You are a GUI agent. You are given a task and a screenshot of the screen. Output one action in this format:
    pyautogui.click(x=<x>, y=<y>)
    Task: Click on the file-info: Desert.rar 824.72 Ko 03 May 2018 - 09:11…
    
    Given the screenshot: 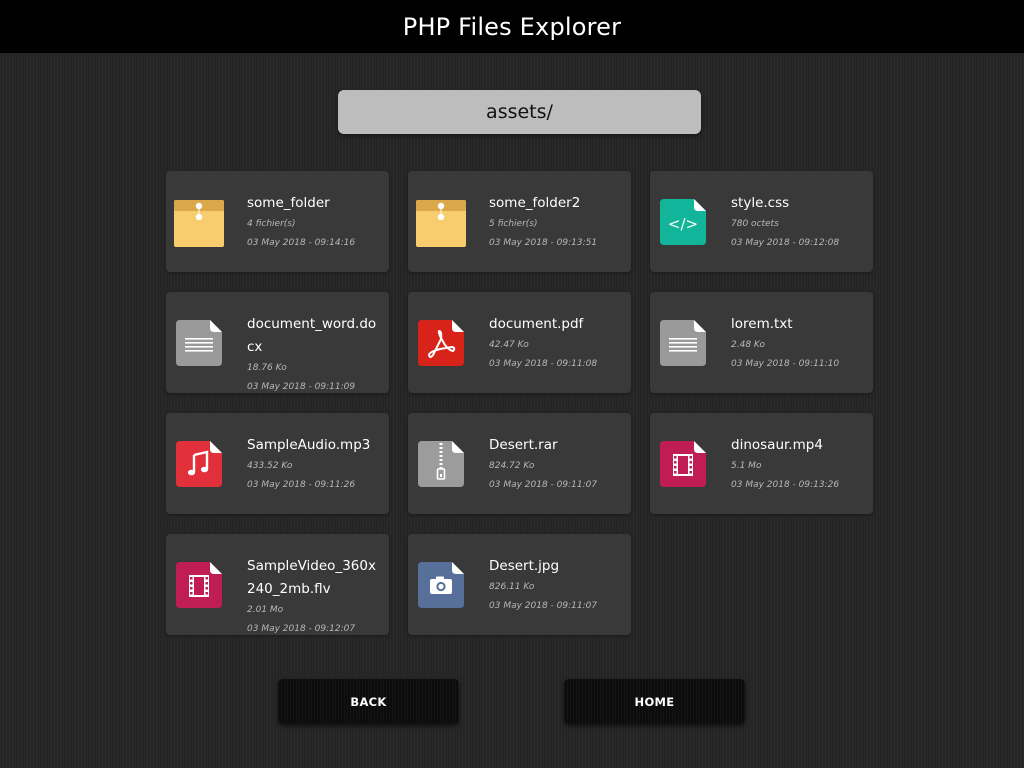 What is the action you would take?
    pyautogui.click(x=556, y=464)
    